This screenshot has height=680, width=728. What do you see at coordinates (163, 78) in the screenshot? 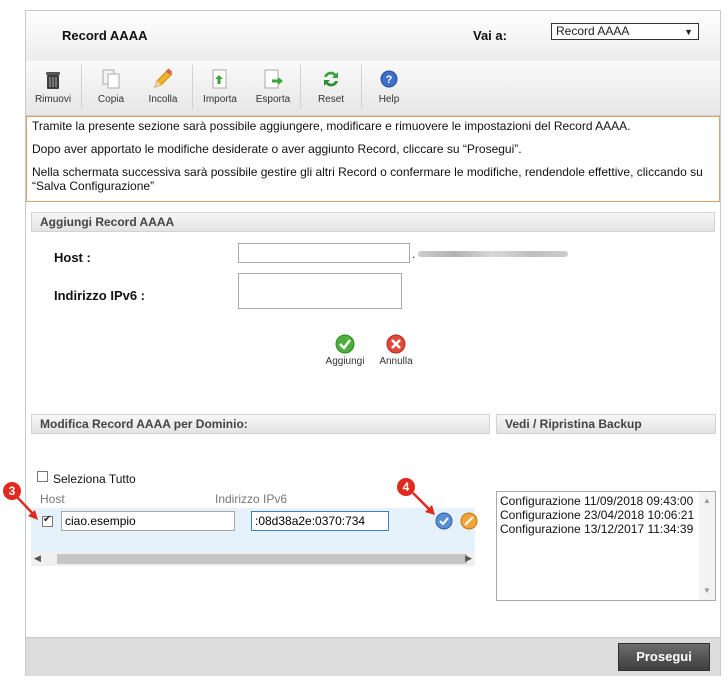
I see `pencil-icon` at bounding box center [163, 78].